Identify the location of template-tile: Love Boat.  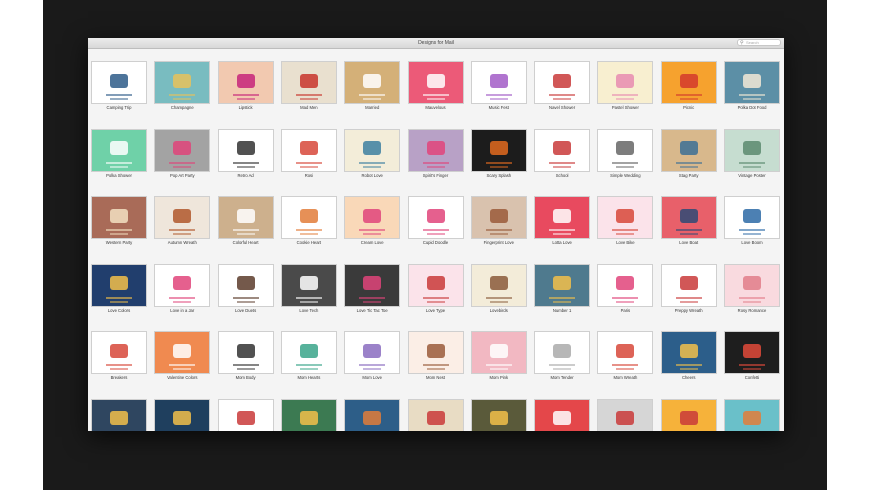
(689, 221).